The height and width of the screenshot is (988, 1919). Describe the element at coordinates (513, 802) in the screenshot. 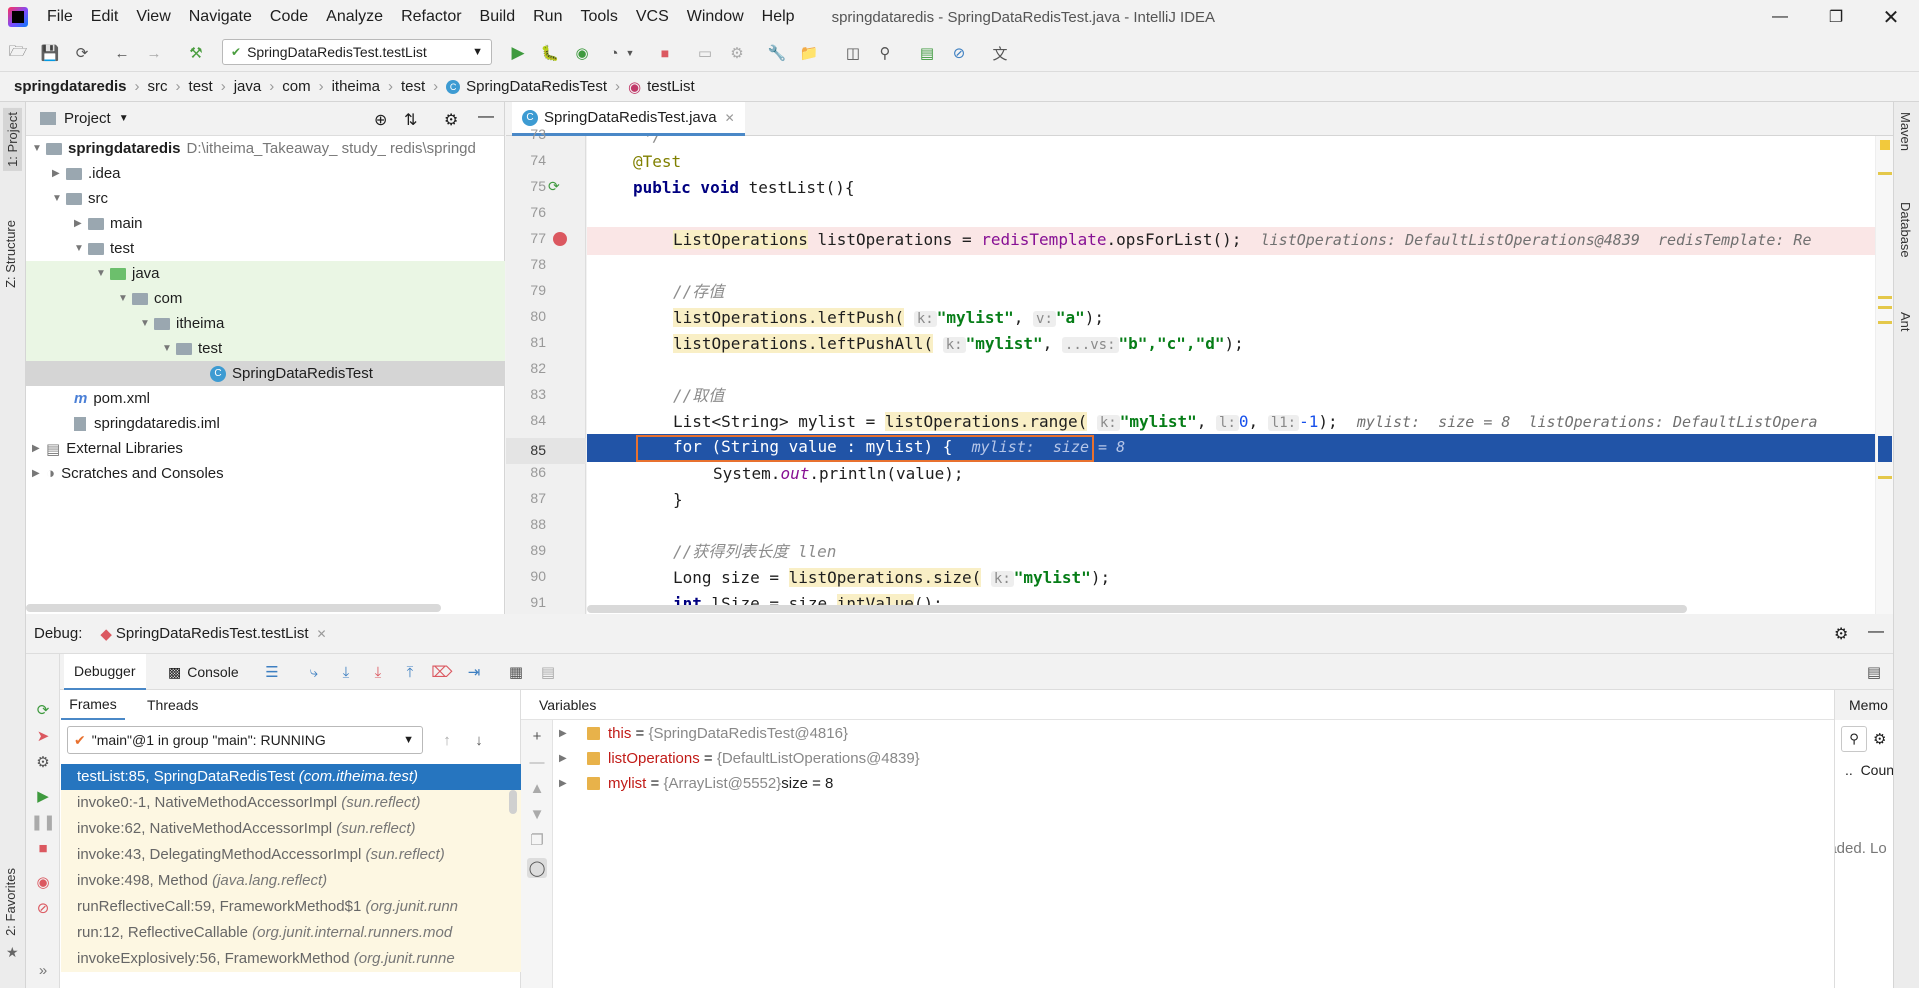

I see `frames-scrollbar` at that location.